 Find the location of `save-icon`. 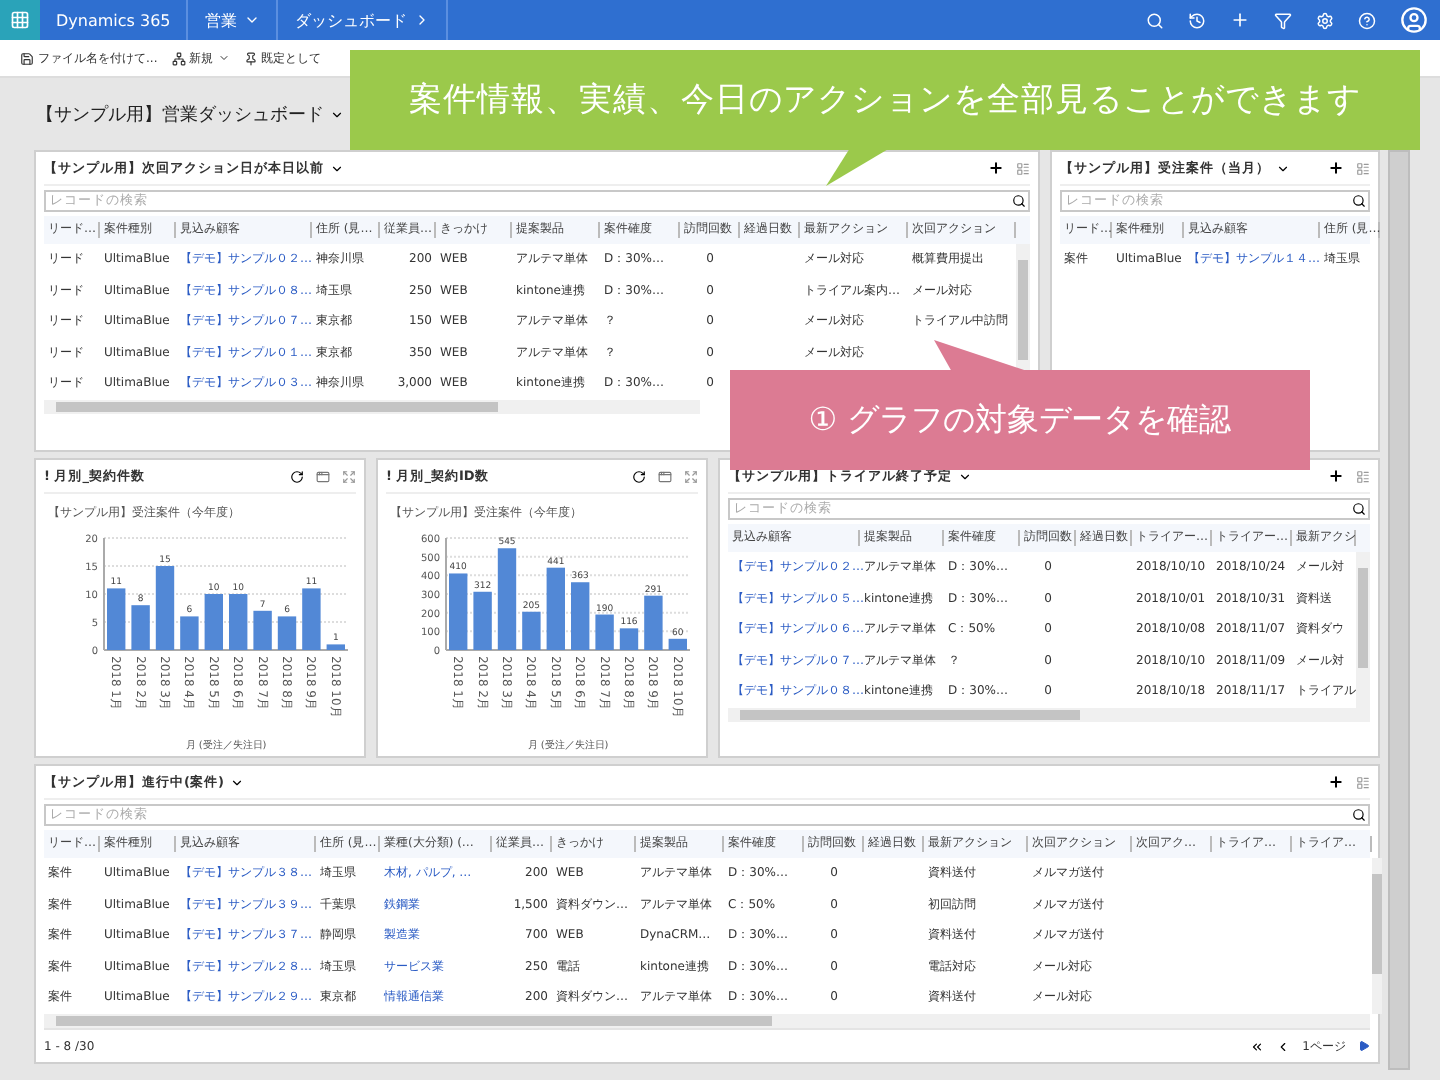

save-icon is located at coordinates (27, 58).